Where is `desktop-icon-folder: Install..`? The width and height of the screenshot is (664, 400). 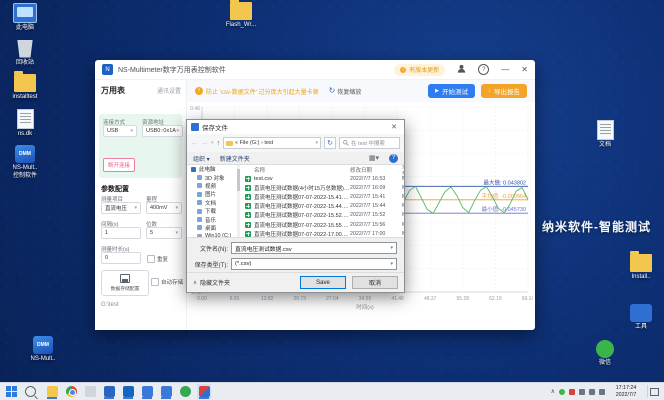
desktop-icon-folder: Install.. is located at coordinates (641, 266).